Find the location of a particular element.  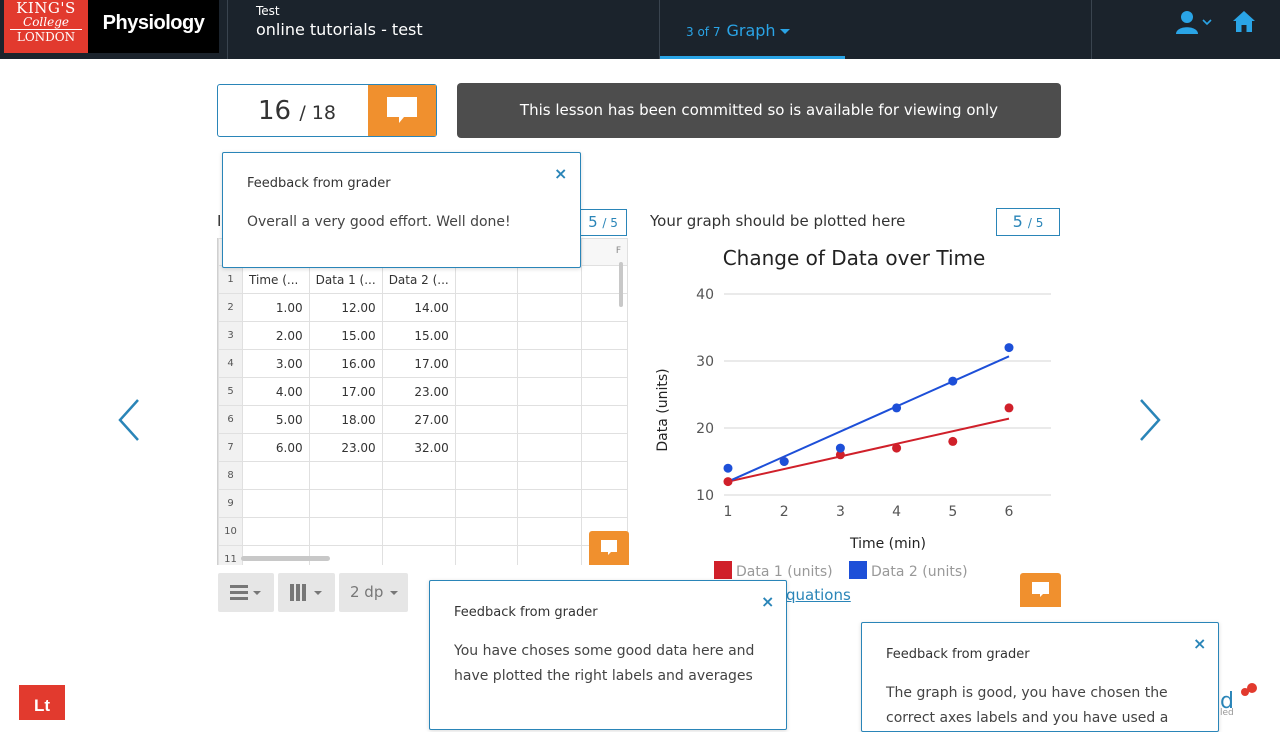

table-row: 6 5.00 18.00 27.00 is located at coordinates (423, 419).